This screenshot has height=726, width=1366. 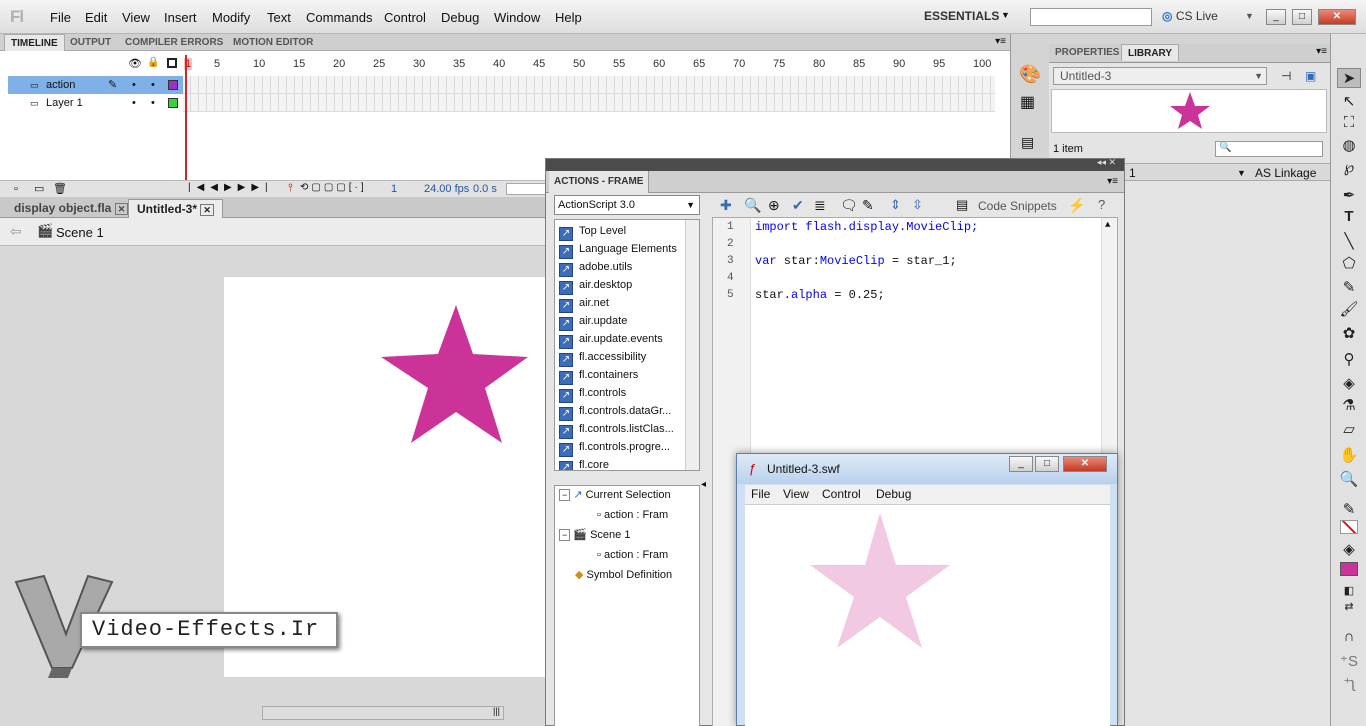 I want to click on help-icon: ?, so click(x=1101, y=204).